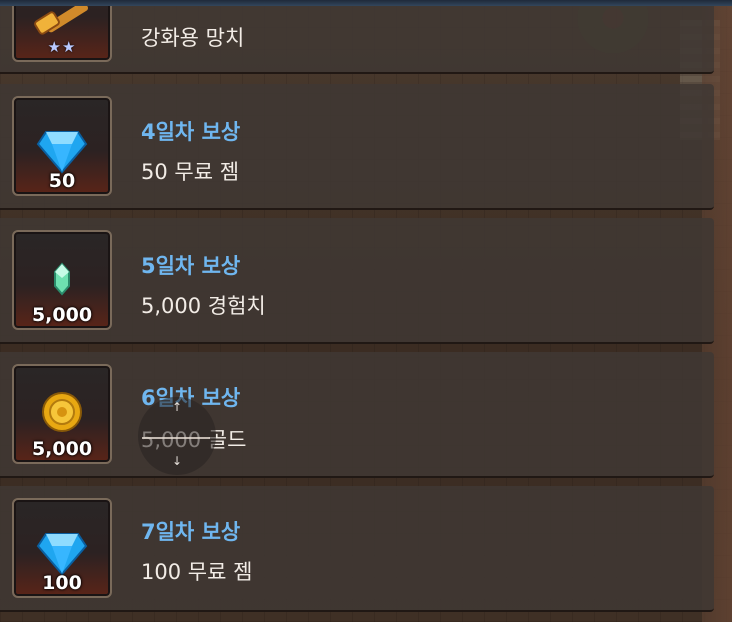 This screenshot has width=732, height=622. I want to click on reward-day-title: 5일차 보상, so click(191, 266).